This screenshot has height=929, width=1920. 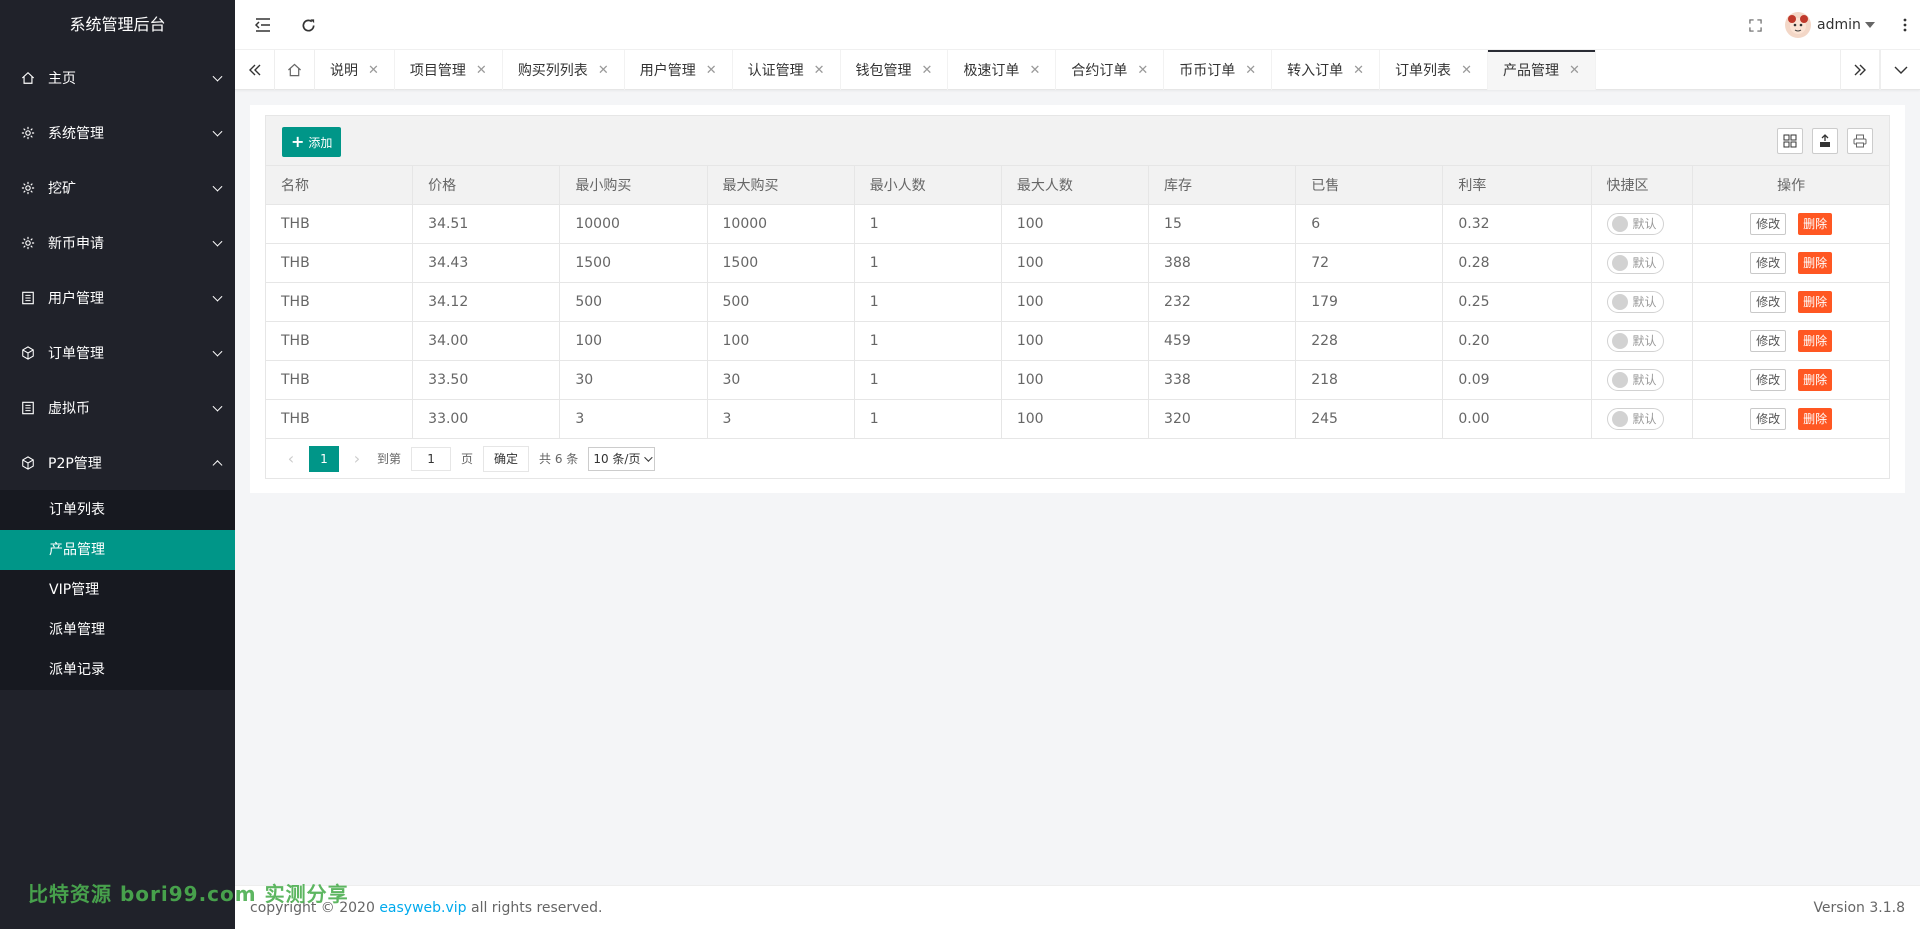 I want to click on page-current: 1, so click(x=324, y=458).